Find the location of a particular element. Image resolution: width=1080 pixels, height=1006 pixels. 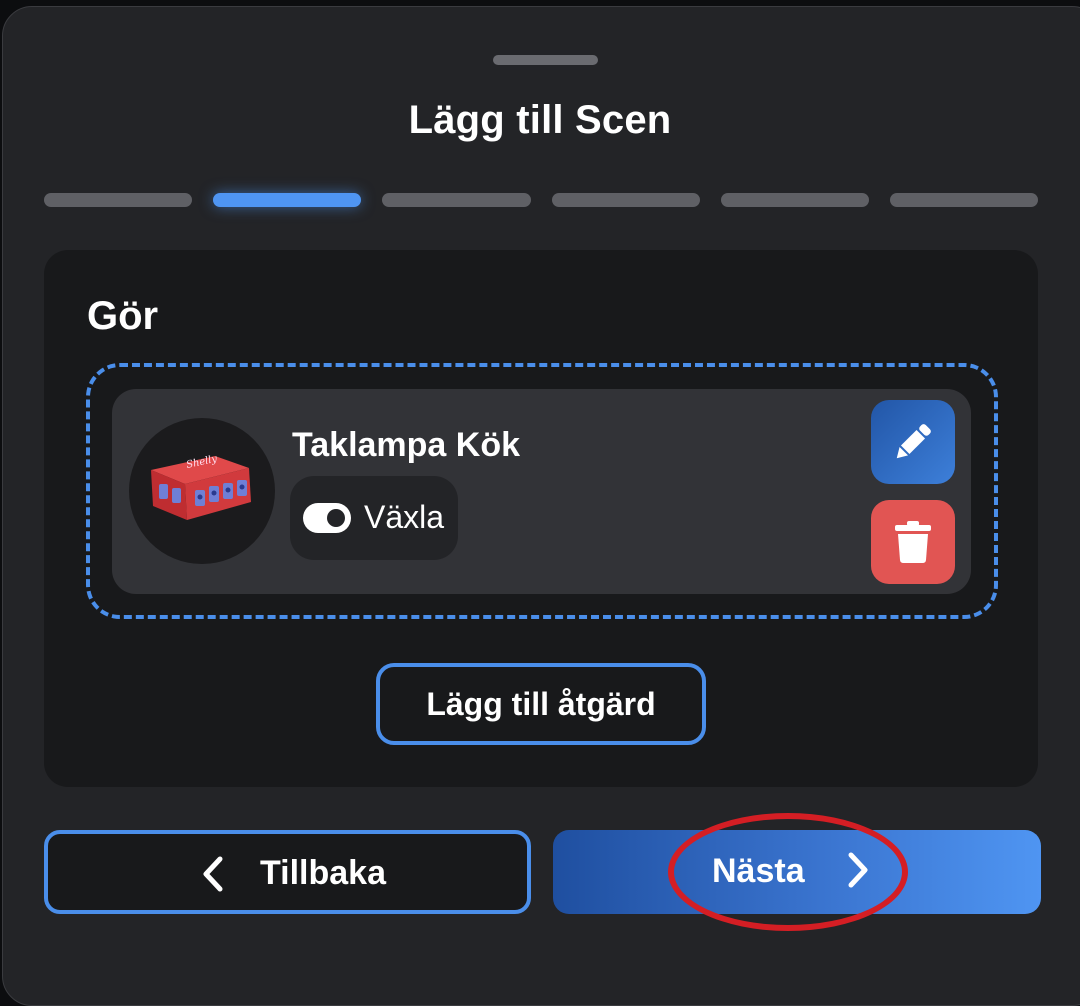

step-progress-indicator is located at coordinates (541, 200).